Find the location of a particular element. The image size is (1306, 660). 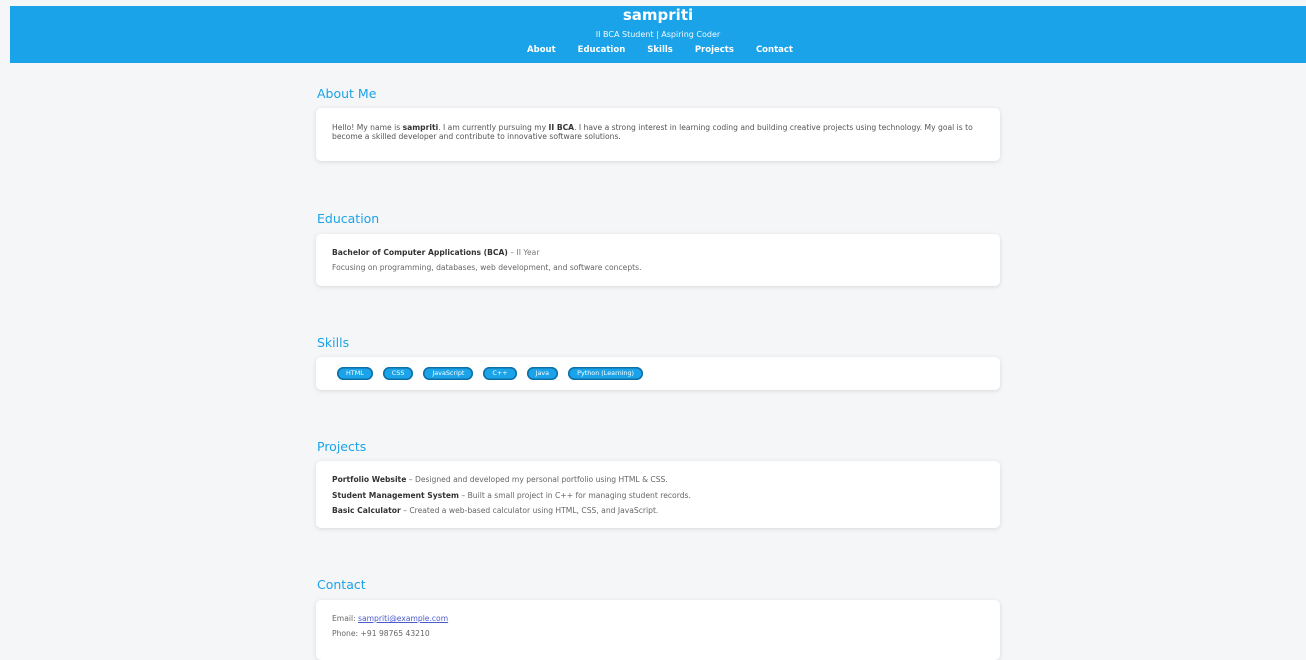

site-tagline: II BCA Student | Aspiring Coder is located at coordinates (658, 34).